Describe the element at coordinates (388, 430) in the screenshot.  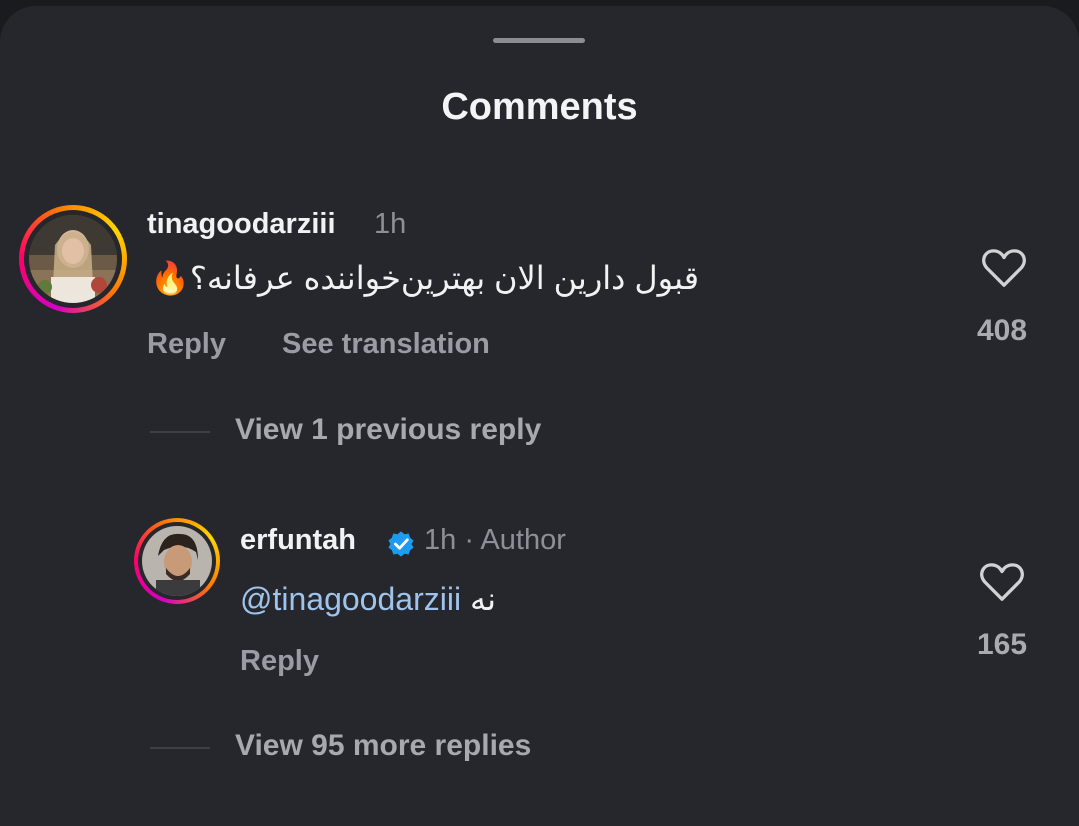
I see `view-previous-replies-button: View 1 previous reply` at that location.